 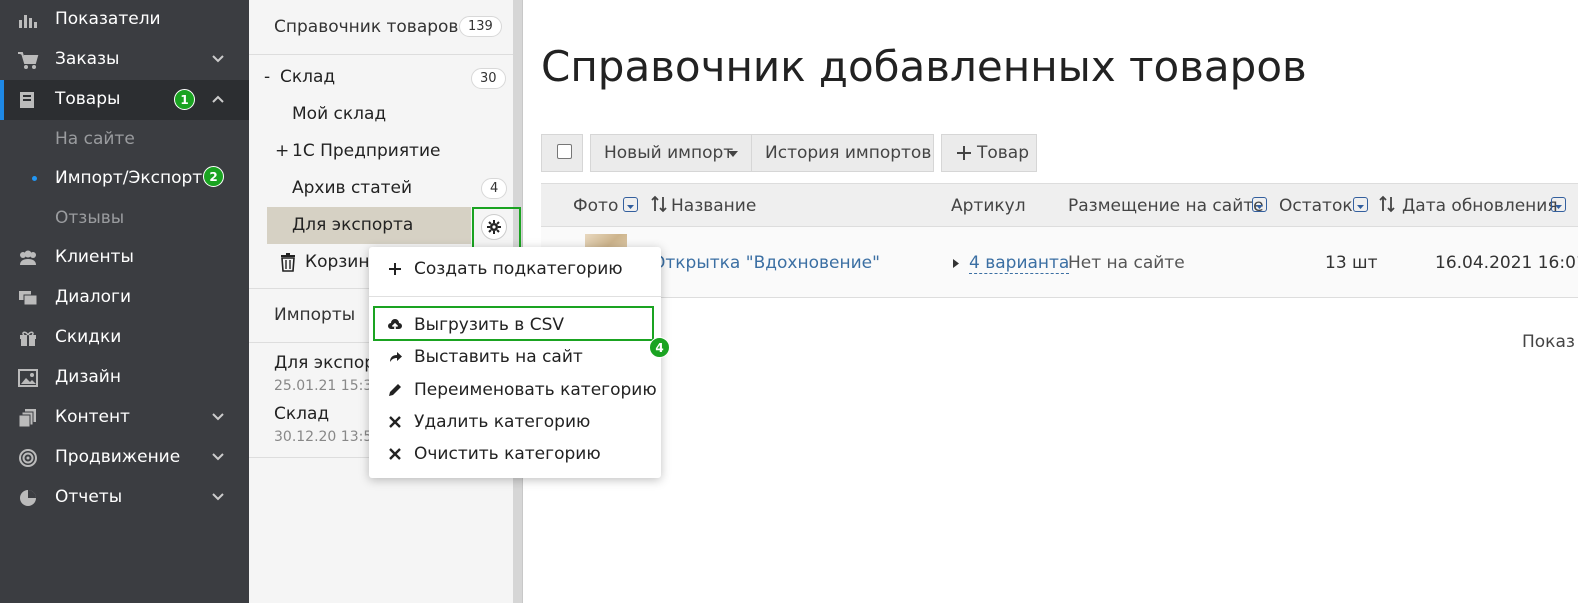 What do you see at coordinates (1126, 263) in the screenshot?
I see `placement-value: Нет на сайте` at bounding box center [1126, 263].